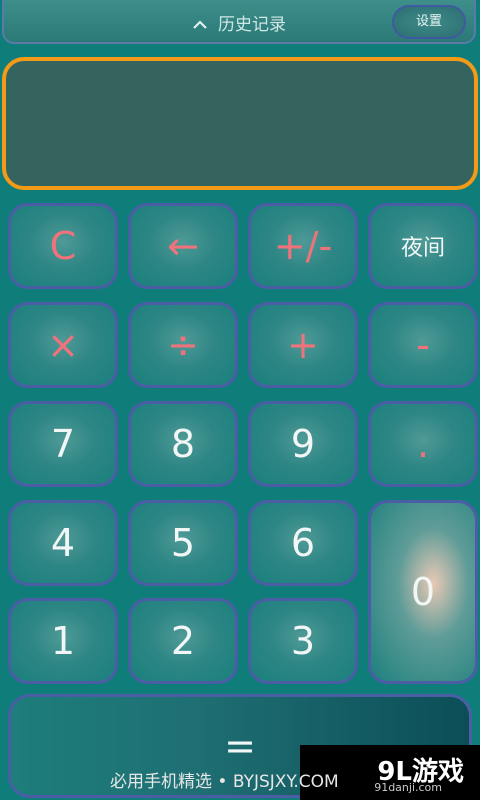 The image size is (480, 800). I want to click on backspace-button: ←, so click(183, 246).